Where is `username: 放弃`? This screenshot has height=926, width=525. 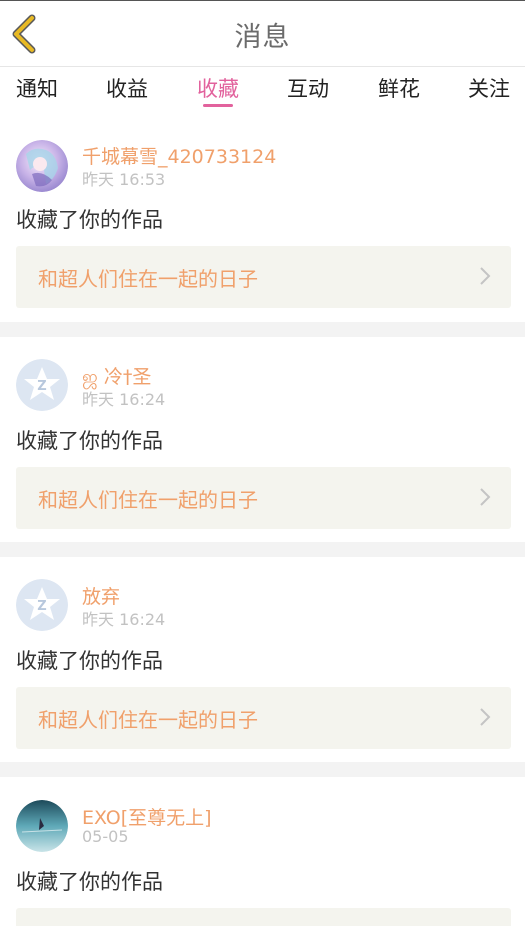
username: 放弃 is located at coordinates (101, 595).